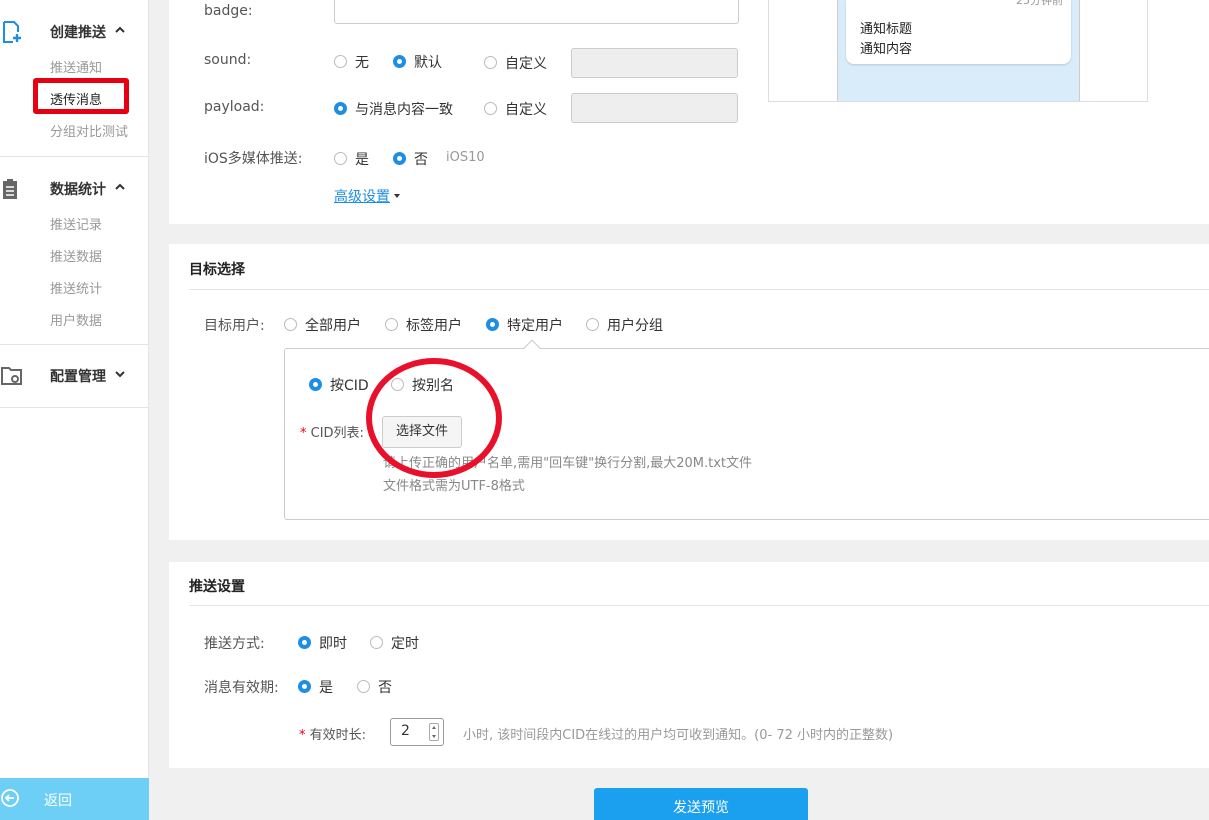 This screenshot has width=1209, height=820. I want to click on push-method-radio-instant, so click(304, 642).